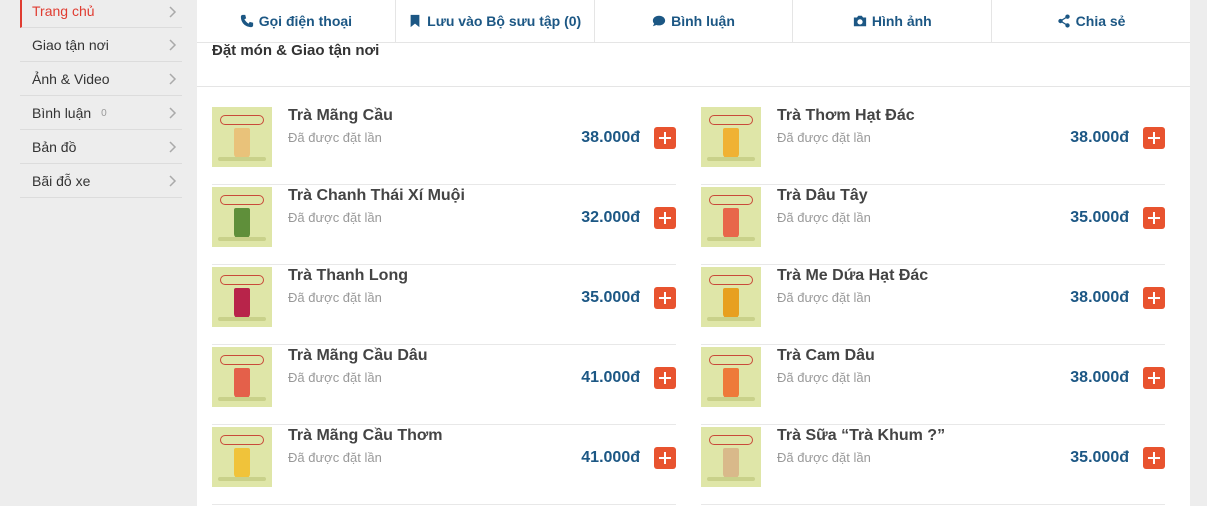  Describe the element at coordinates (358, 356) in the screenshot. I see `menu-item-name: Trà Mãng Cầu Dâu` at that location.